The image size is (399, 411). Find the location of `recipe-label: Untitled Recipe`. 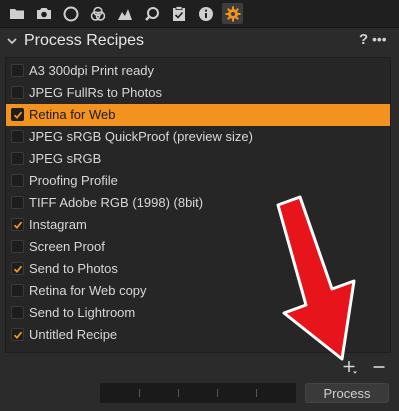

recipe-label: Untitled Recipe is located at coordinates (73, 334).